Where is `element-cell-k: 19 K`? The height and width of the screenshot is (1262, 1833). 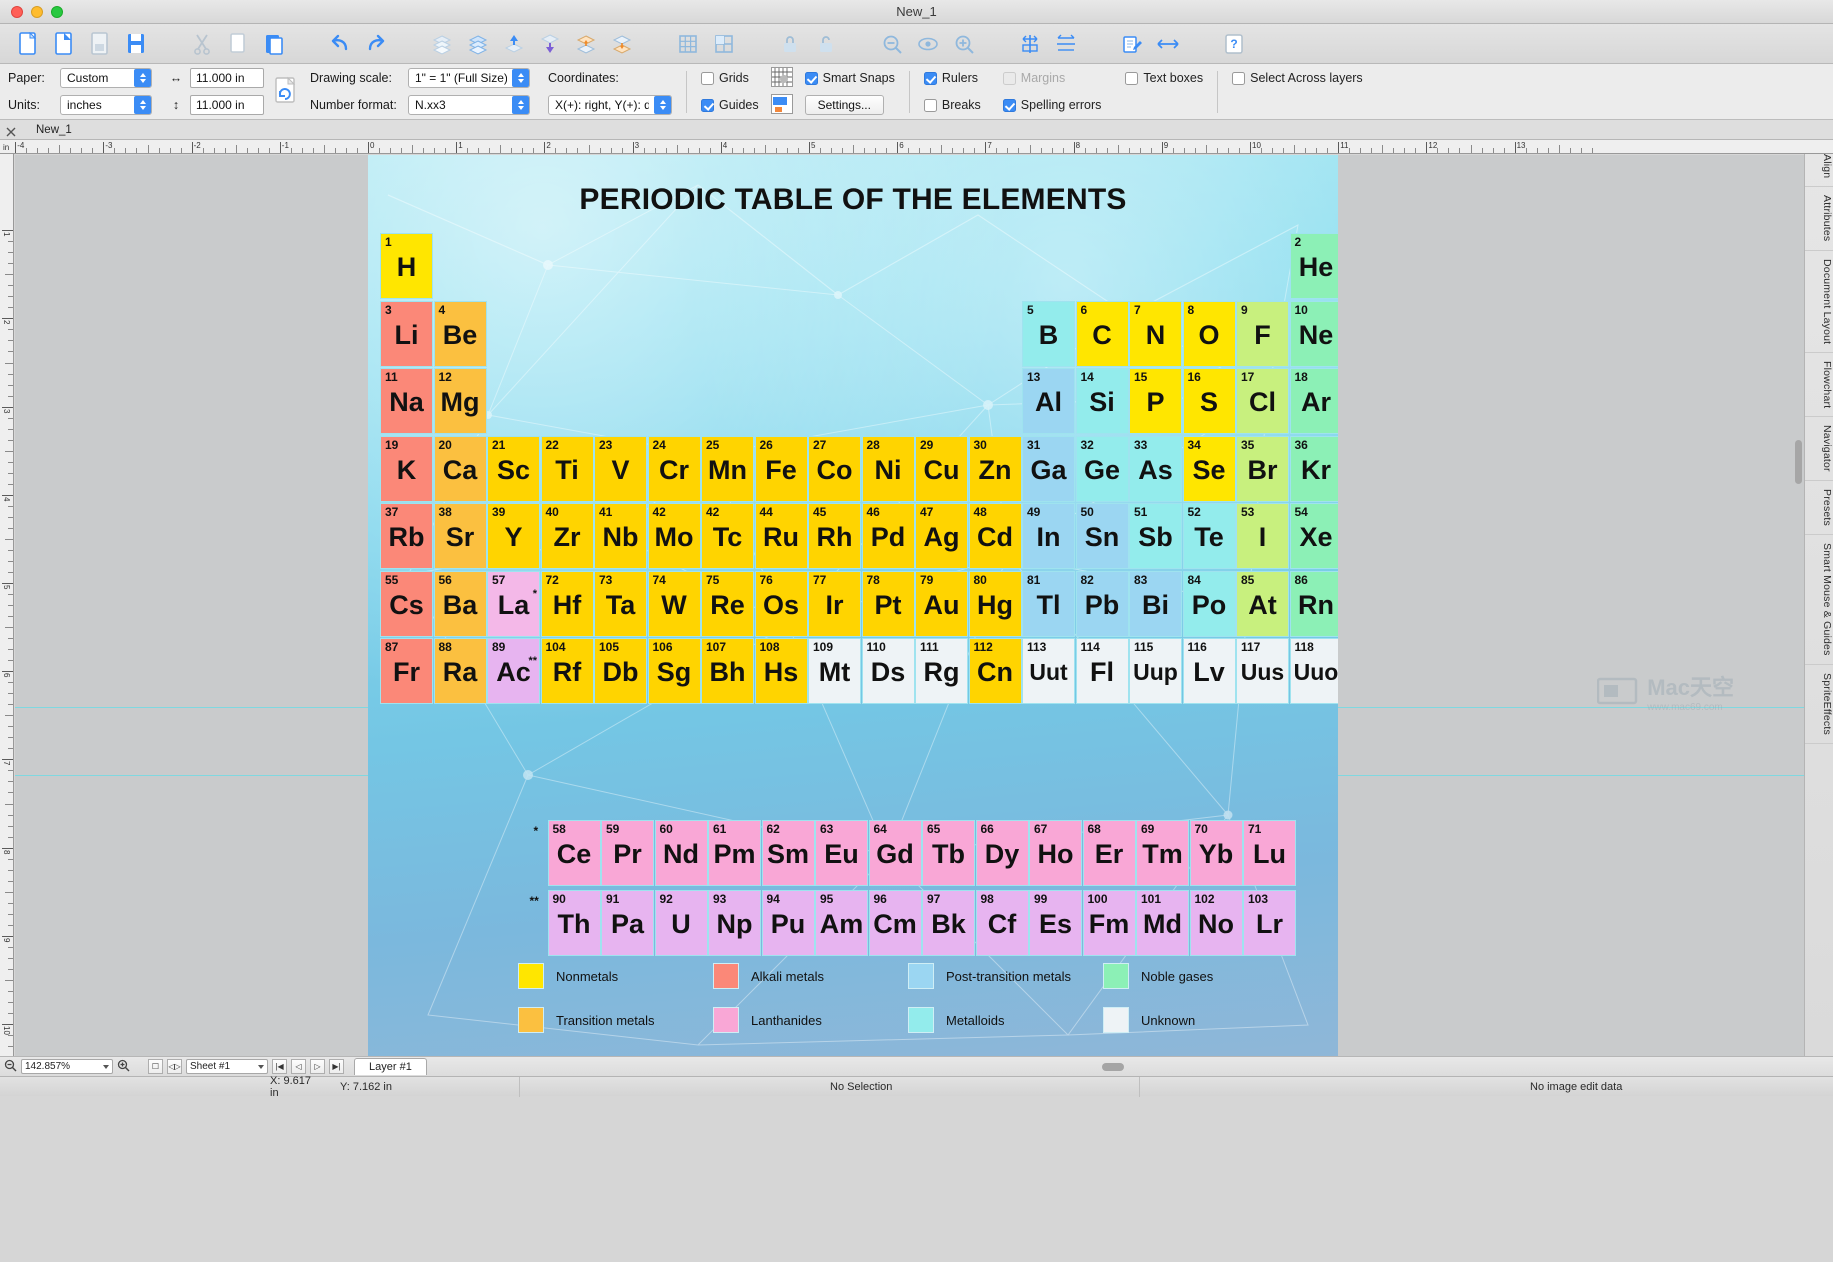
element-cell-k: 19 K is located at coordinates (406, 468).